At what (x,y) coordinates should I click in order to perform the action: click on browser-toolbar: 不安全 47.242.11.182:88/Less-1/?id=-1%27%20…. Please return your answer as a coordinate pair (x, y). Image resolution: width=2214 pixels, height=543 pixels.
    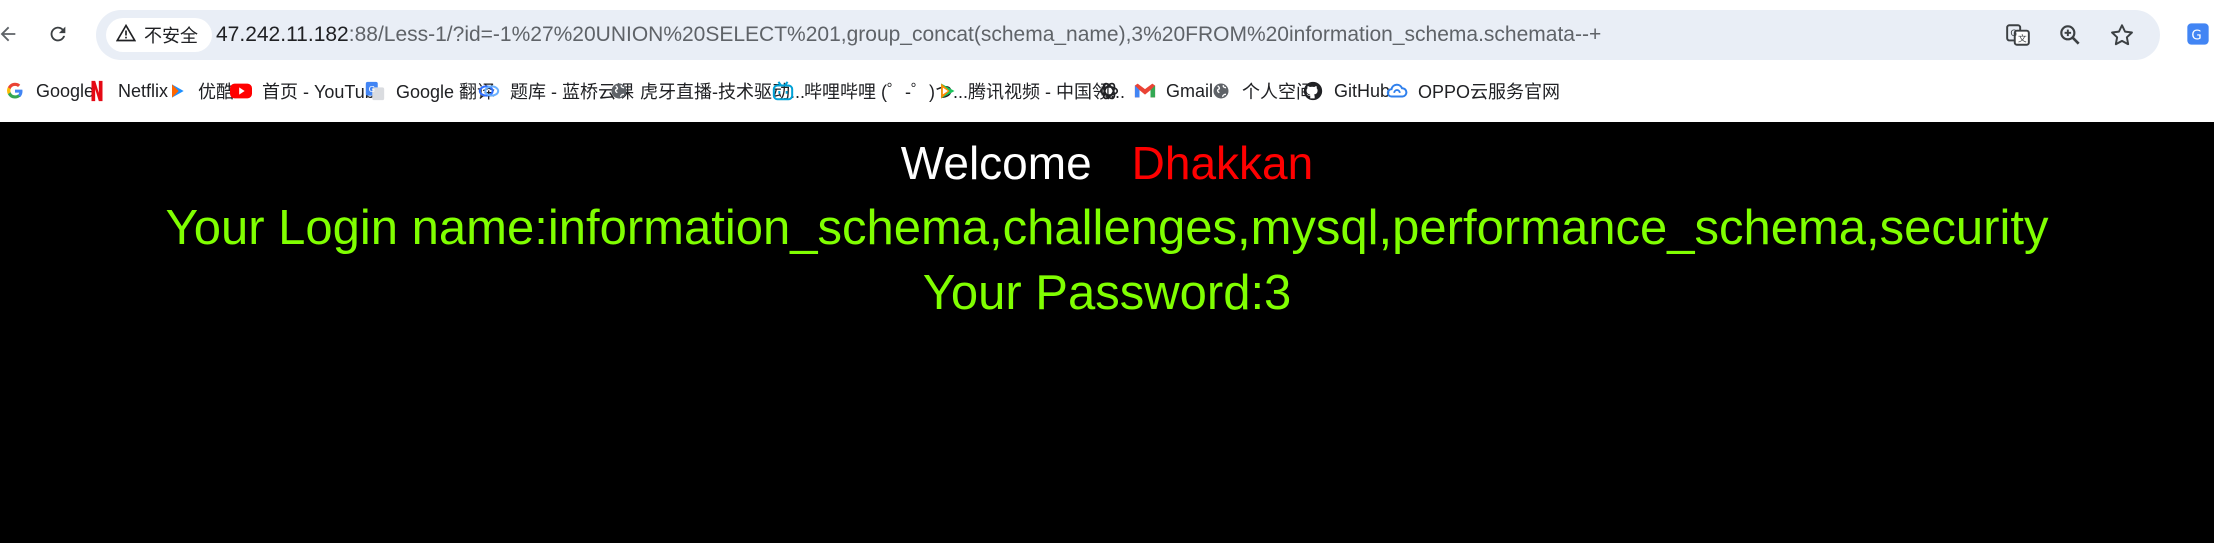
    Looking at the image, I should click on (1107, 34).